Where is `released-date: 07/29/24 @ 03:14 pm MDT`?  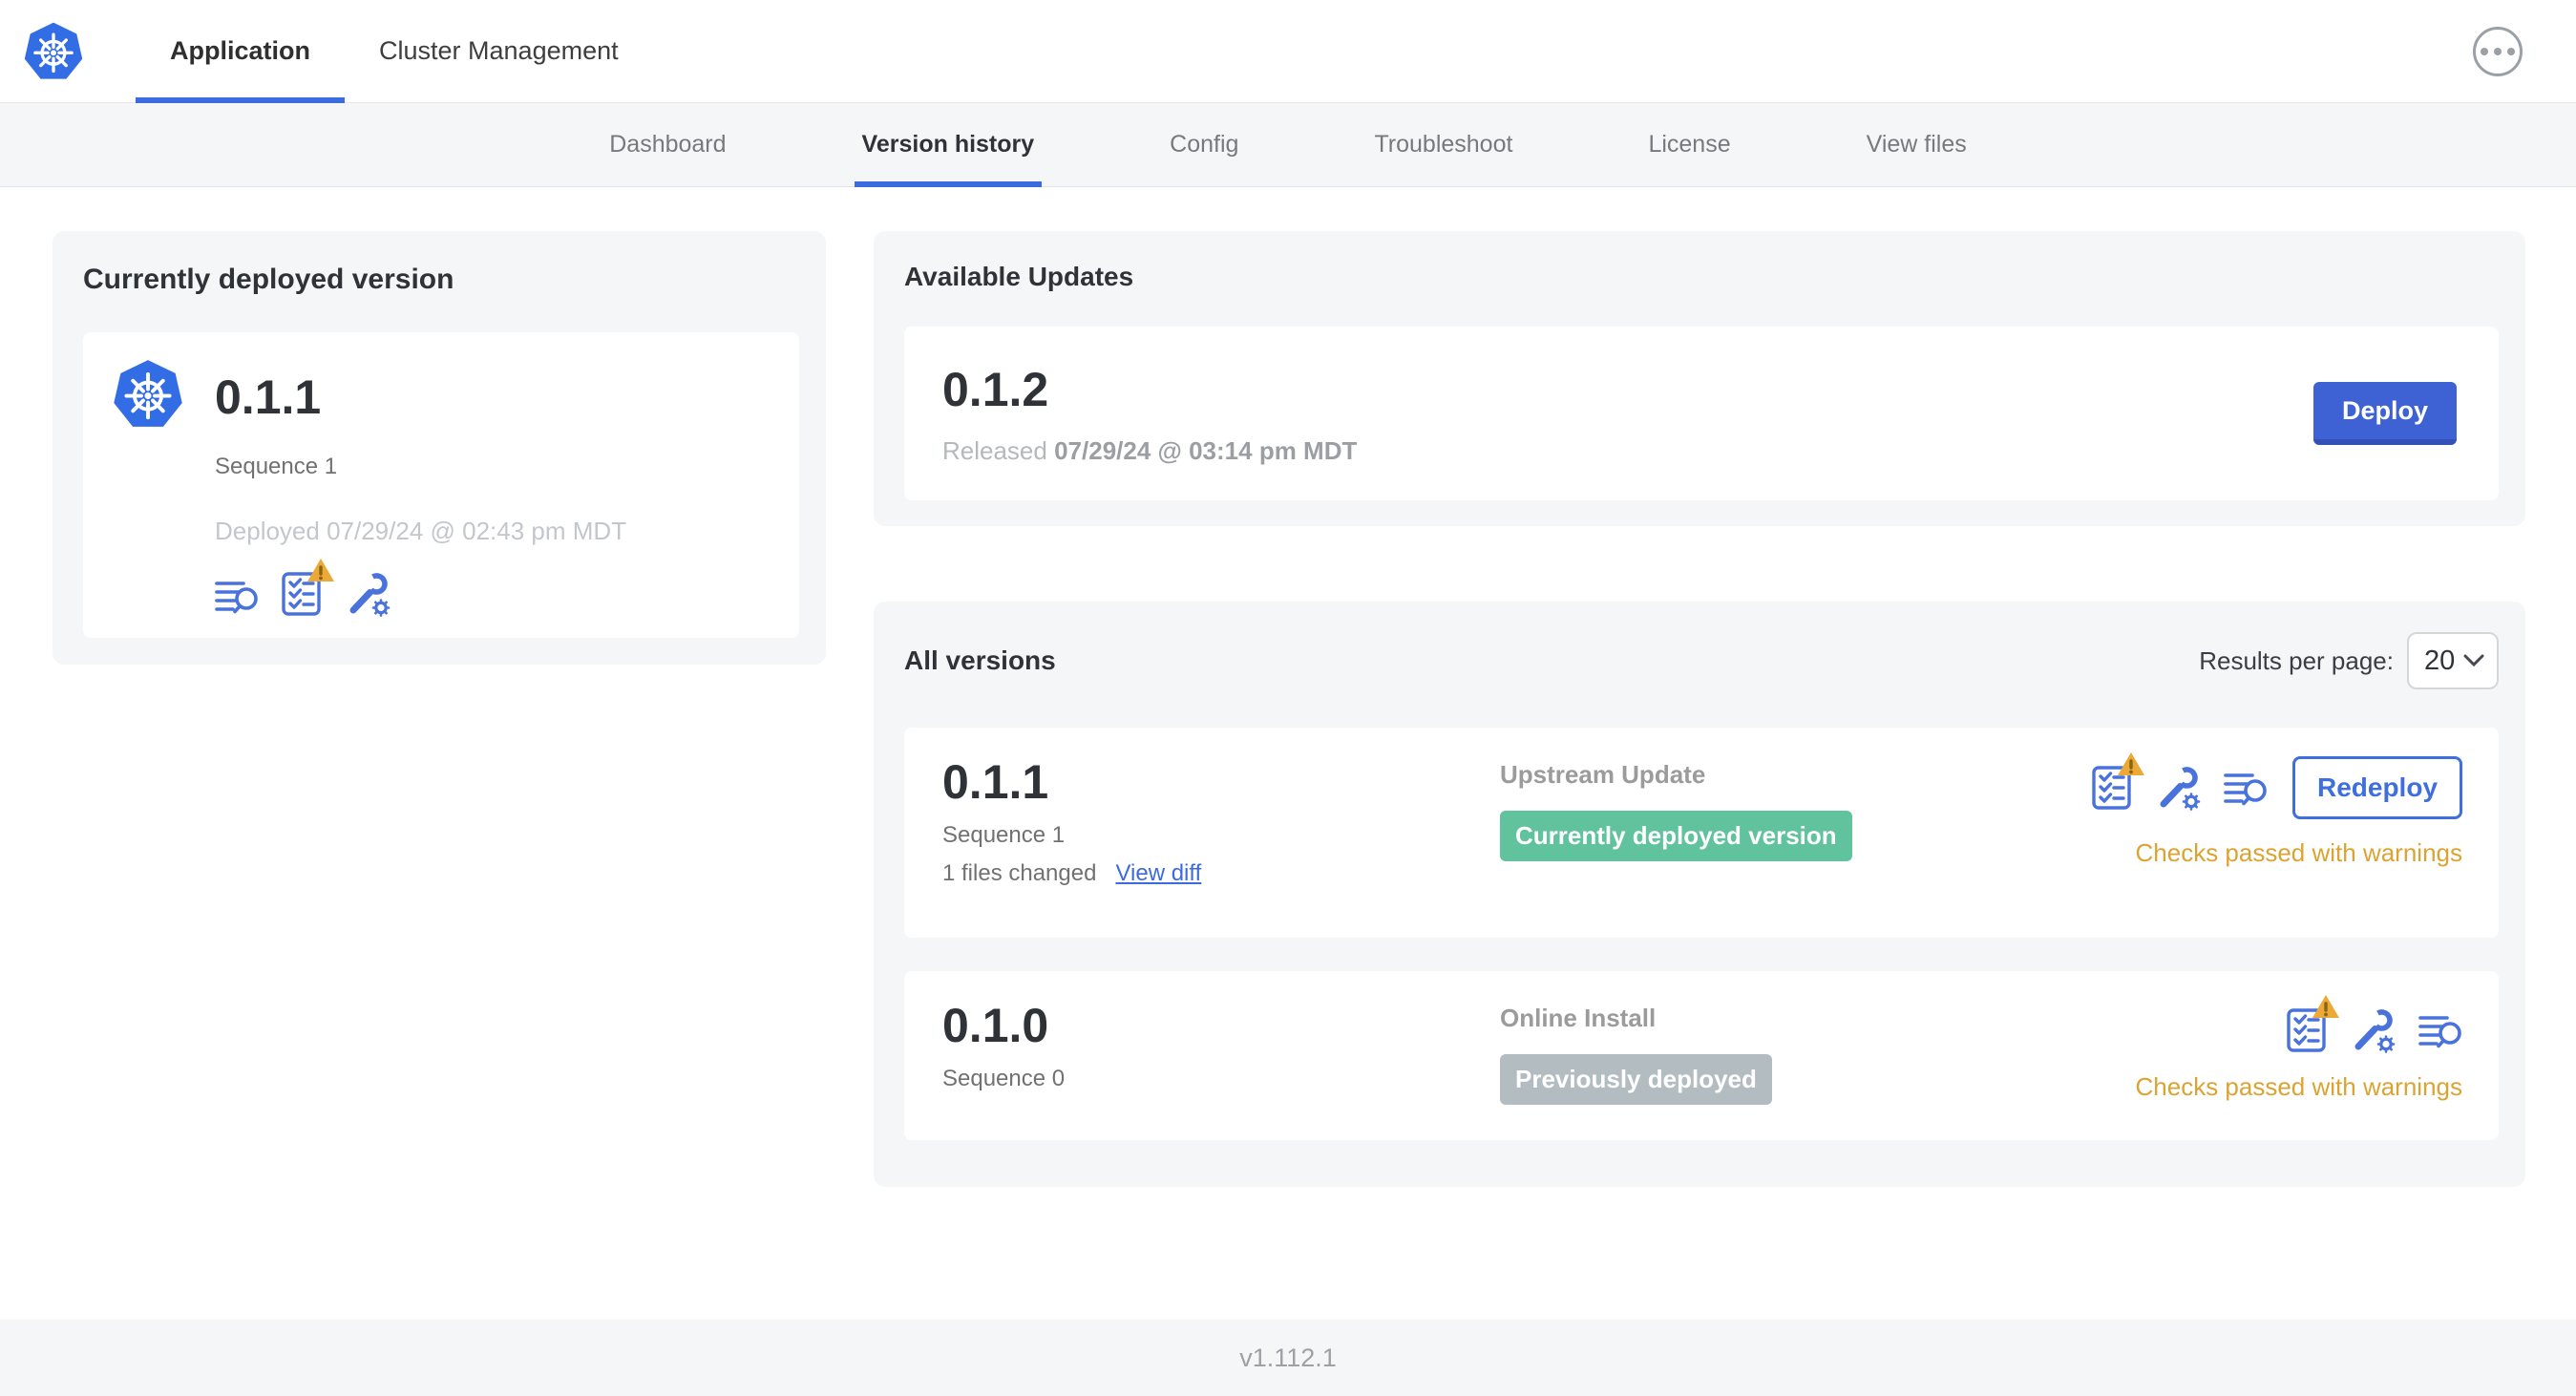
released-date: 07/29/24 @ 03:14 pm MDT is located at coordinates (1206, 450).